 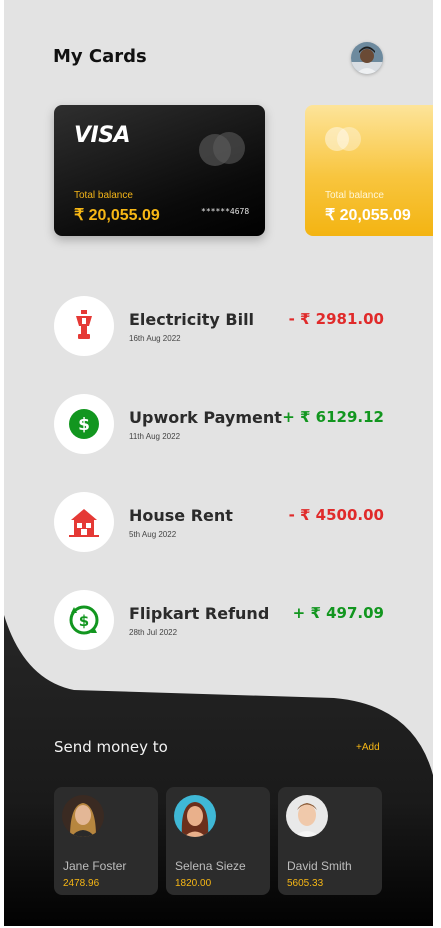 What do you see at coordinates (336, 319) in the screenshot?
I see `transaction-amount: - ₹ 2981.00` at bounding box center [336, 319].